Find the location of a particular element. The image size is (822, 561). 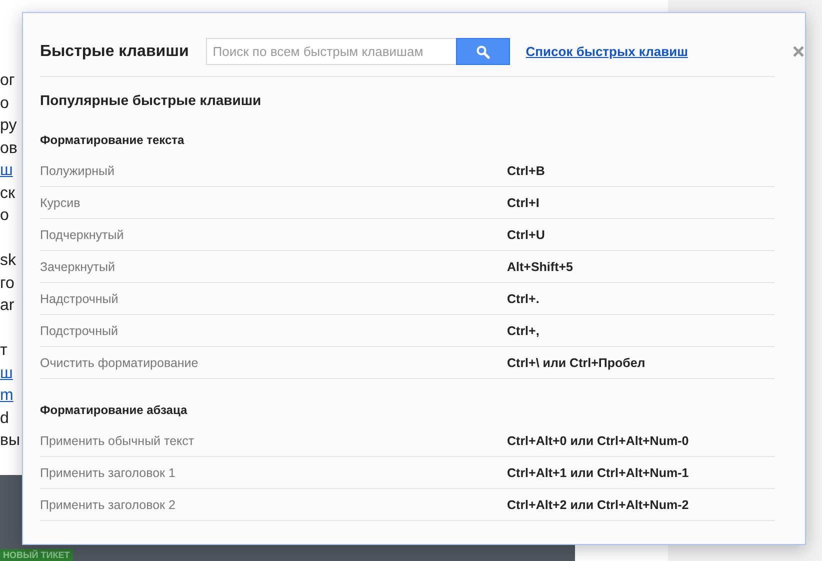

shortcut-keys: Ctrl+, is located at coordinates (523, 331).